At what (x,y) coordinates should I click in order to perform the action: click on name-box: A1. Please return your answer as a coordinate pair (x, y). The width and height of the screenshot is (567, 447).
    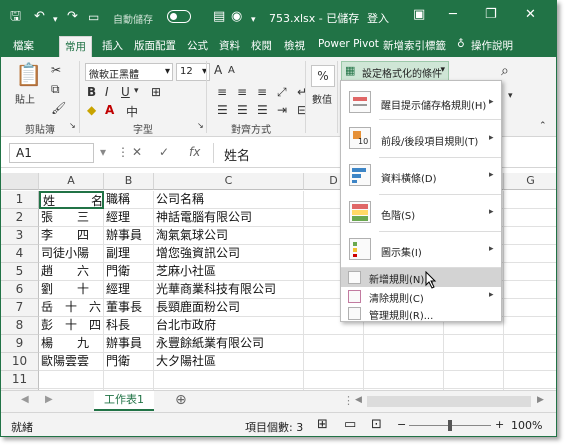
    Looking at the image, I should click on (51, 153).